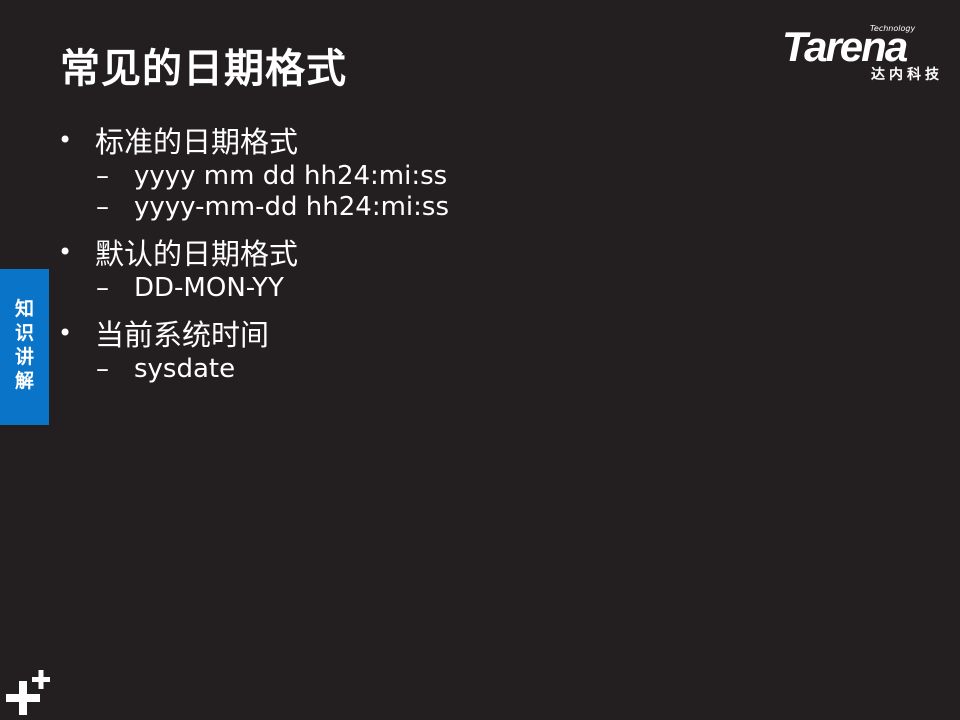 The image size is (960, 720). I want to click on sub-text: sysdate, so click(185, 368).